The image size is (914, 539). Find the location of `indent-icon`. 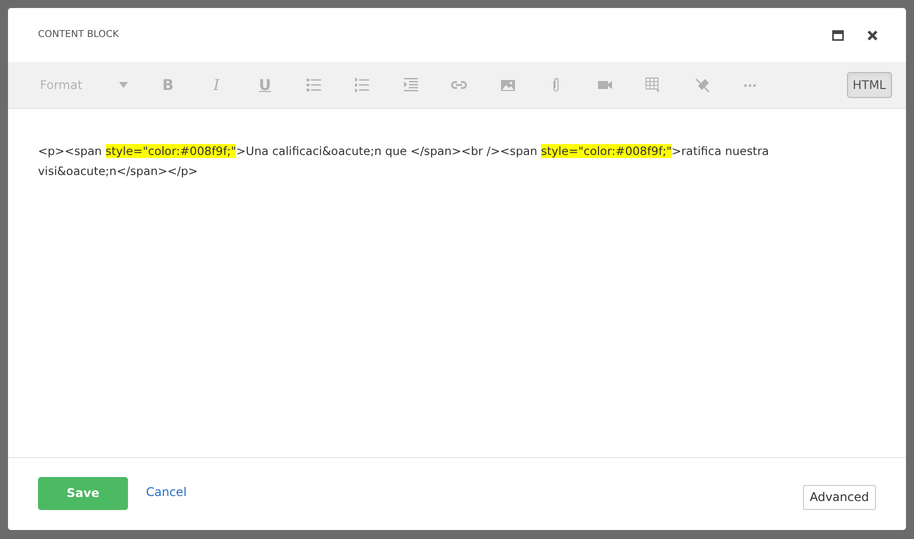

indent-icon is located at coordinates (410, 85).